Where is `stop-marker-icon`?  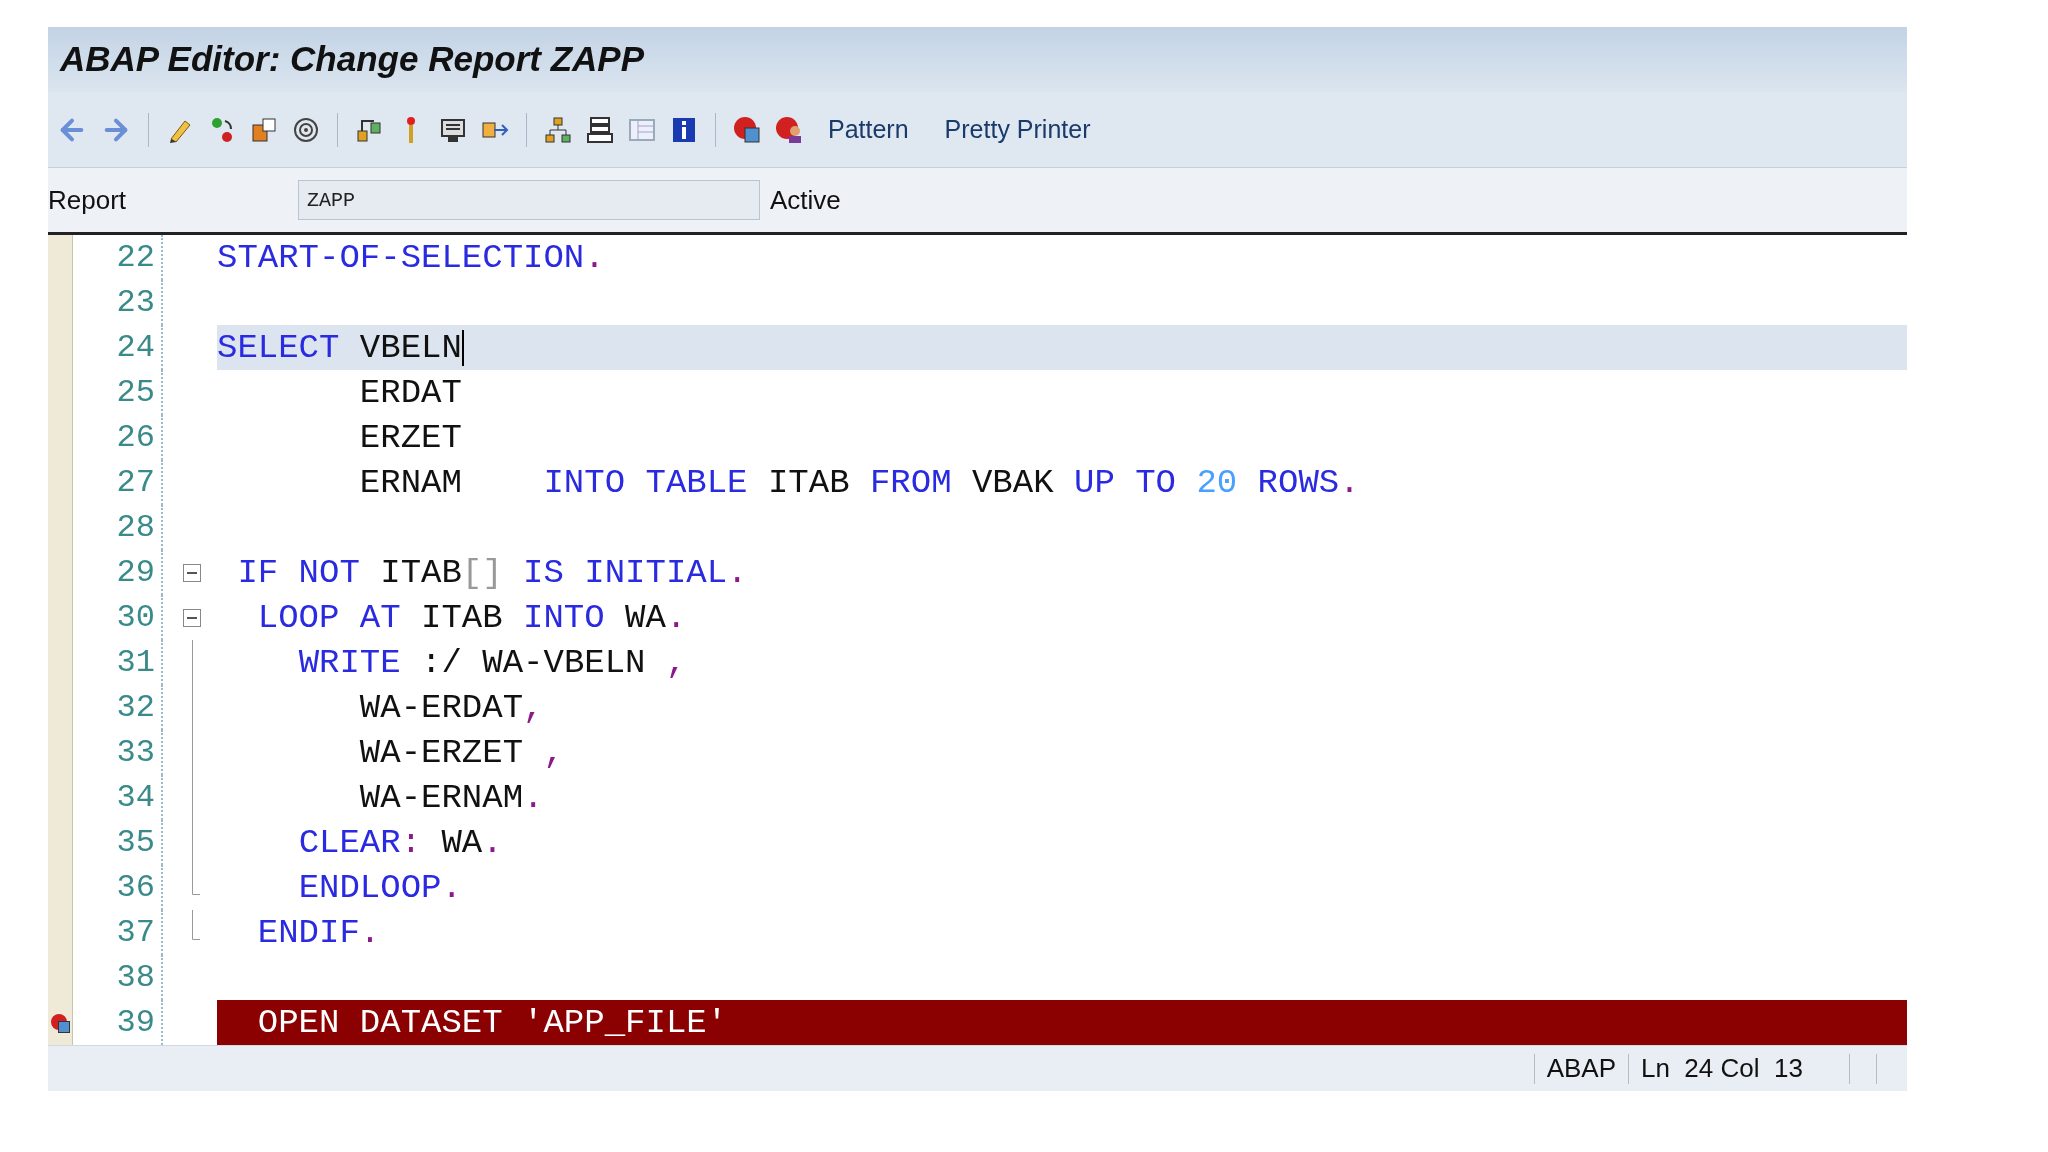
stop-marker-icon is located at coordinates (60, 1022).